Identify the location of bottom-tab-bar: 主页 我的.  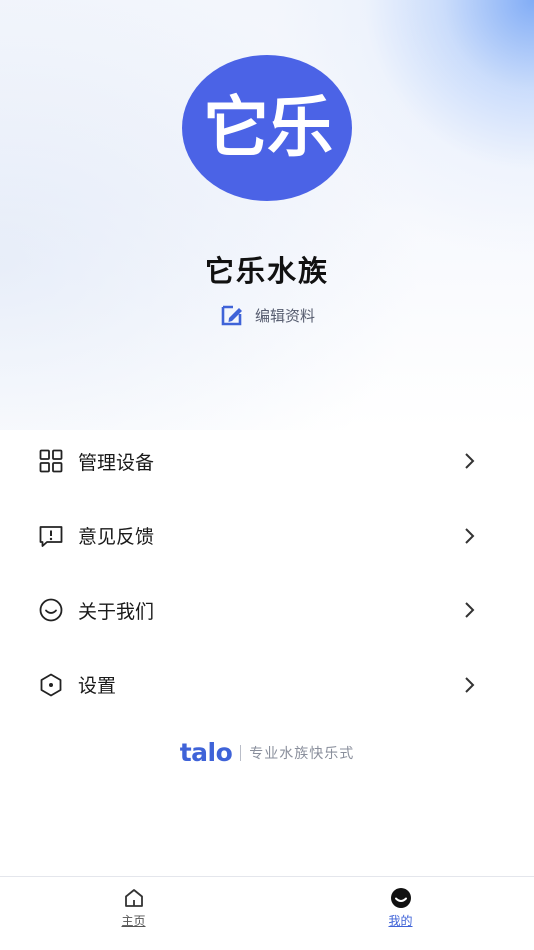
(267, 913).